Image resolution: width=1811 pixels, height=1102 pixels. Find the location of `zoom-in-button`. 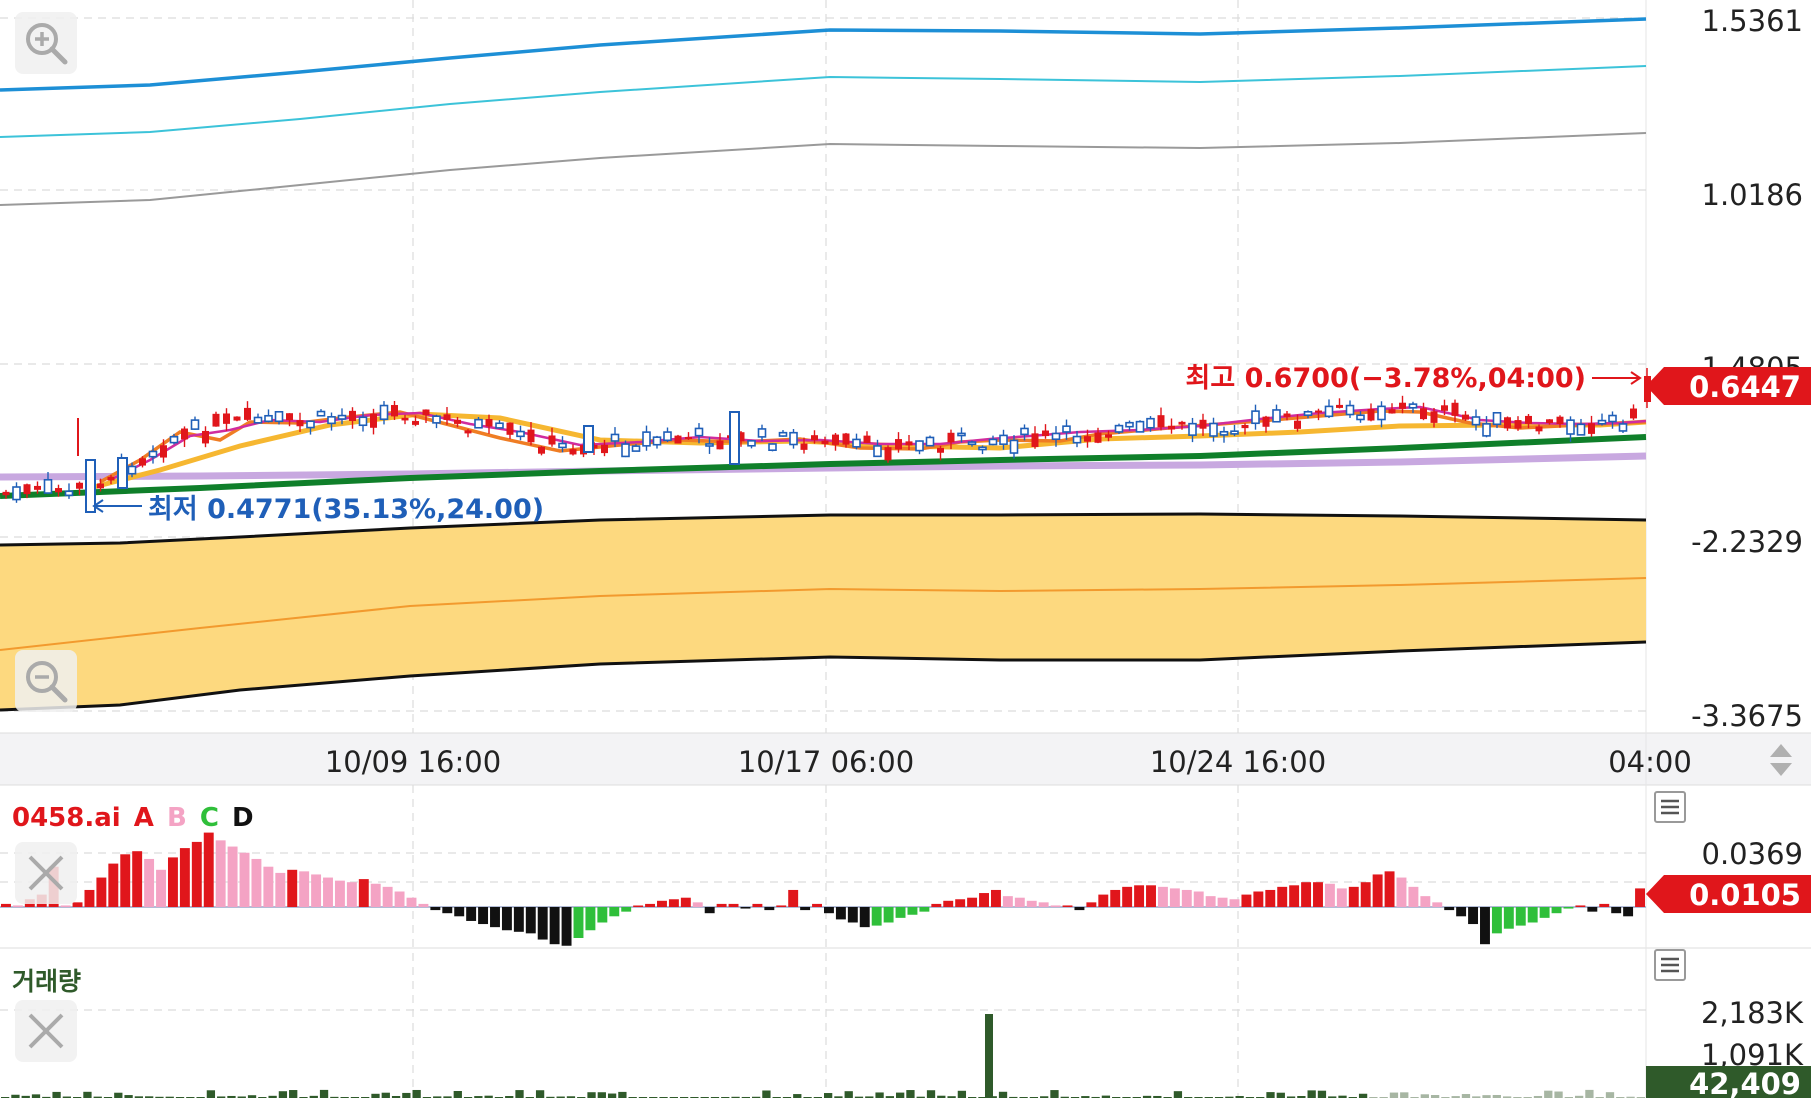

zoom-in-button is located at coordinates (46, 43).